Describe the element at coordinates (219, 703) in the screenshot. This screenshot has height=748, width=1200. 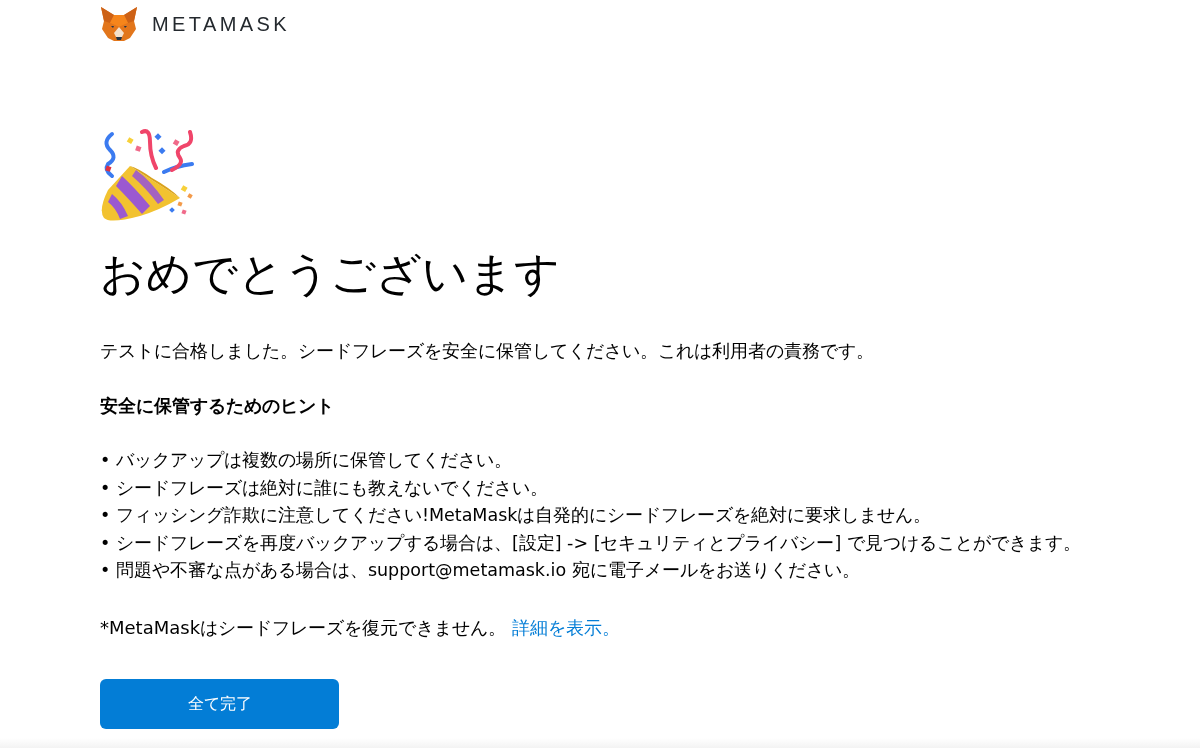
I see `finish-button: 全て完了` at that location.